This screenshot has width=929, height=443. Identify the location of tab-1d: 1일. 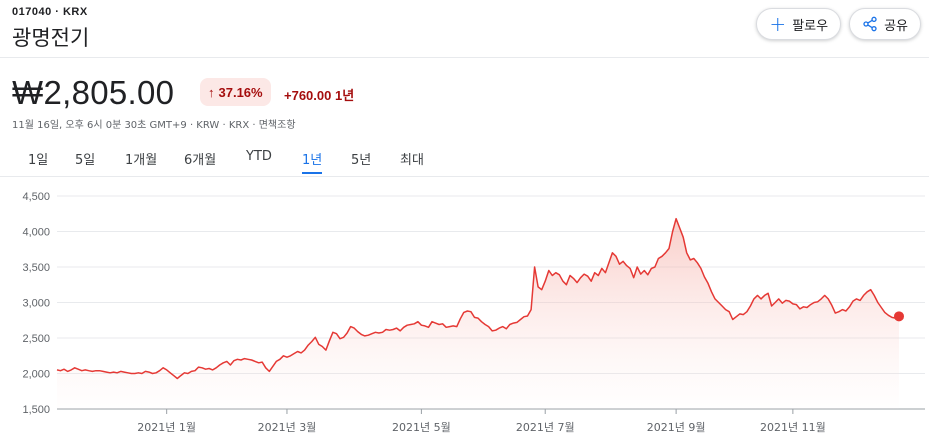
(38, 161).